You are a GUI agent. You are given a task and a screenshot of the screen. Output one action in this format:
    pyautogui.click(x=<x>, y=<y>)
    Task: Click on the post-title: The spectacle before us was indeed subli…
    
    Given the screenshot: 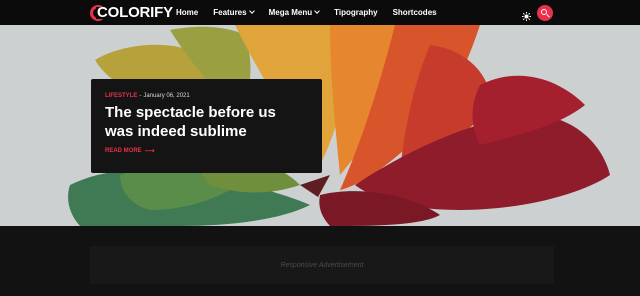 What is the action you would take?
    pyautogui.click(x=206, y=122)
    